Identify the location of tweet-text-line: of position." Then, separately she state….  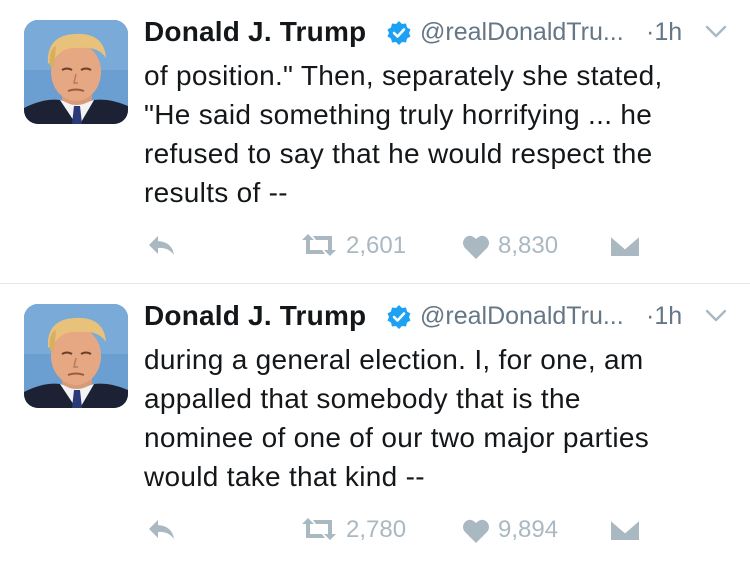
(403, 75).